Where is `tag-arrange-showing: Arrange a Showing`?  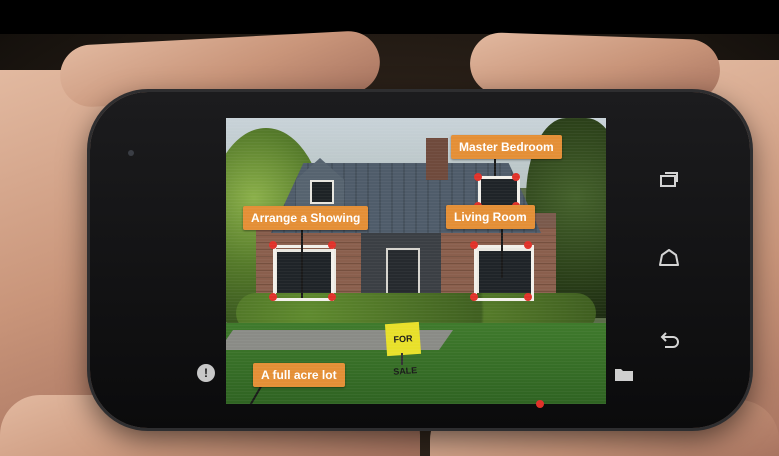 tag-arrange-showing: Arrange a Showing is located at coordinates (306, 218).